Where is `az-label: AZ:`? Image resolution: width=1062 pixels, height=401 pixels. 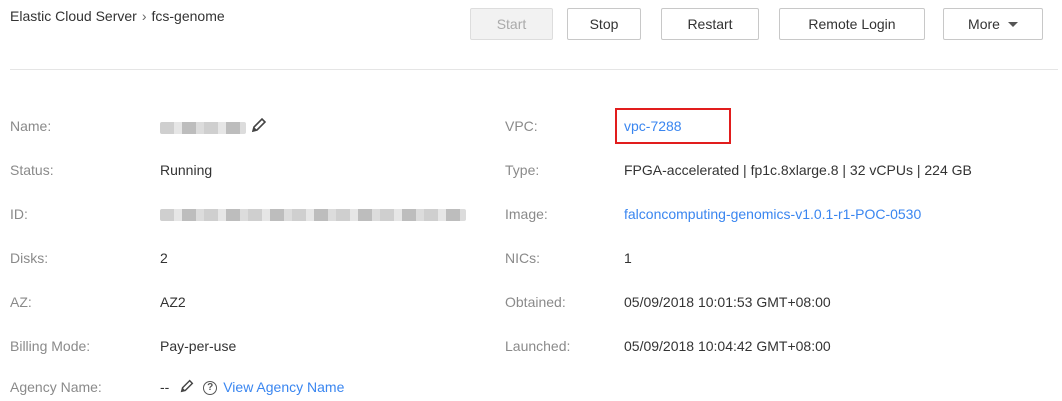
az-label: AZ: is located at coordinates (21, 302).